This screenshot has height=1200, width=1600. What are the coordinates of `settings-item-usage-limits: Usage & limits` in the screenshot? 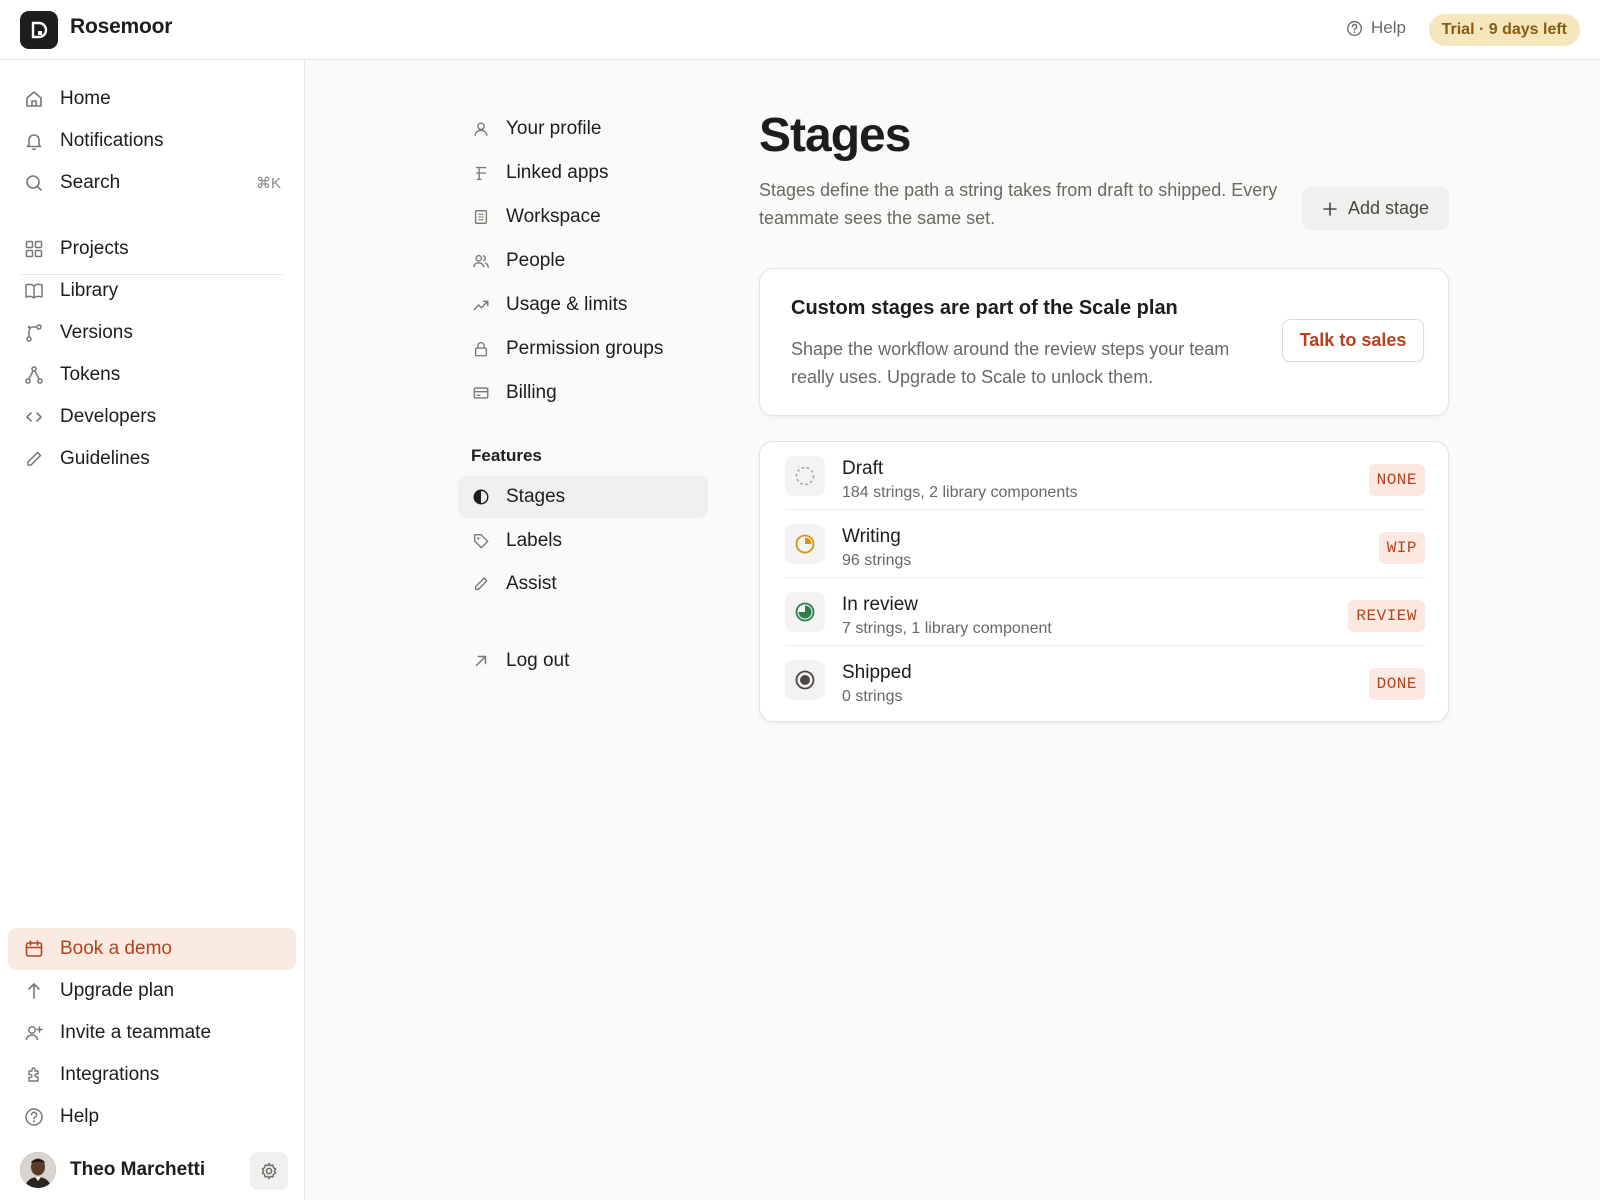 It's located at (583, 305).